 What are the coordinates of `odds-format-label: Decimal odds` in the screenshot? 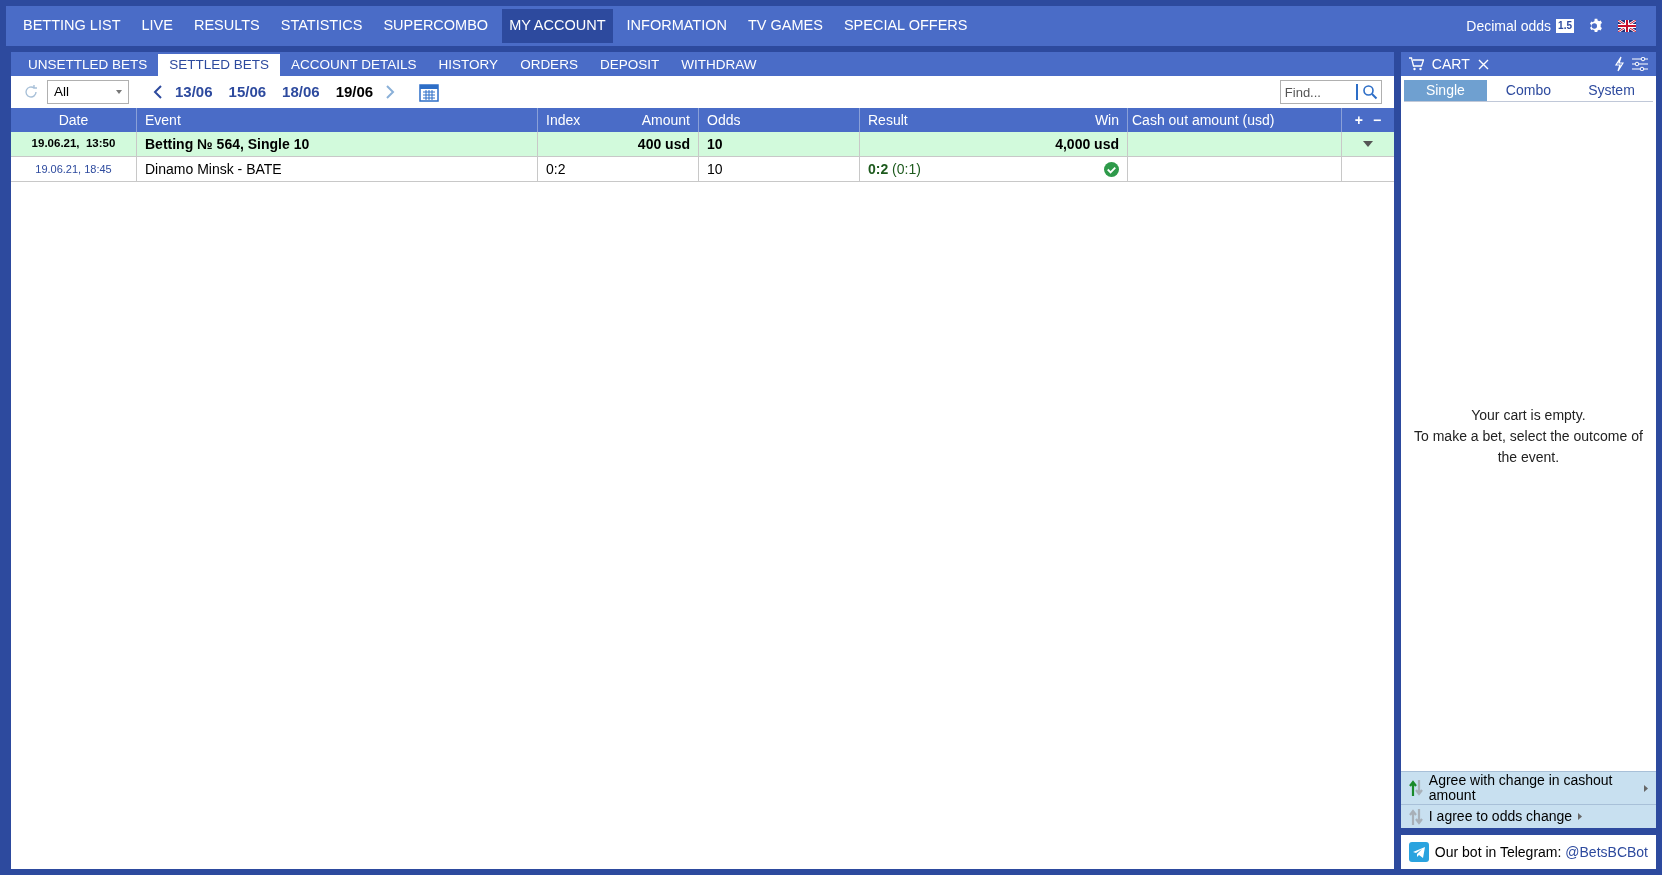 It's located at (1509, 26).